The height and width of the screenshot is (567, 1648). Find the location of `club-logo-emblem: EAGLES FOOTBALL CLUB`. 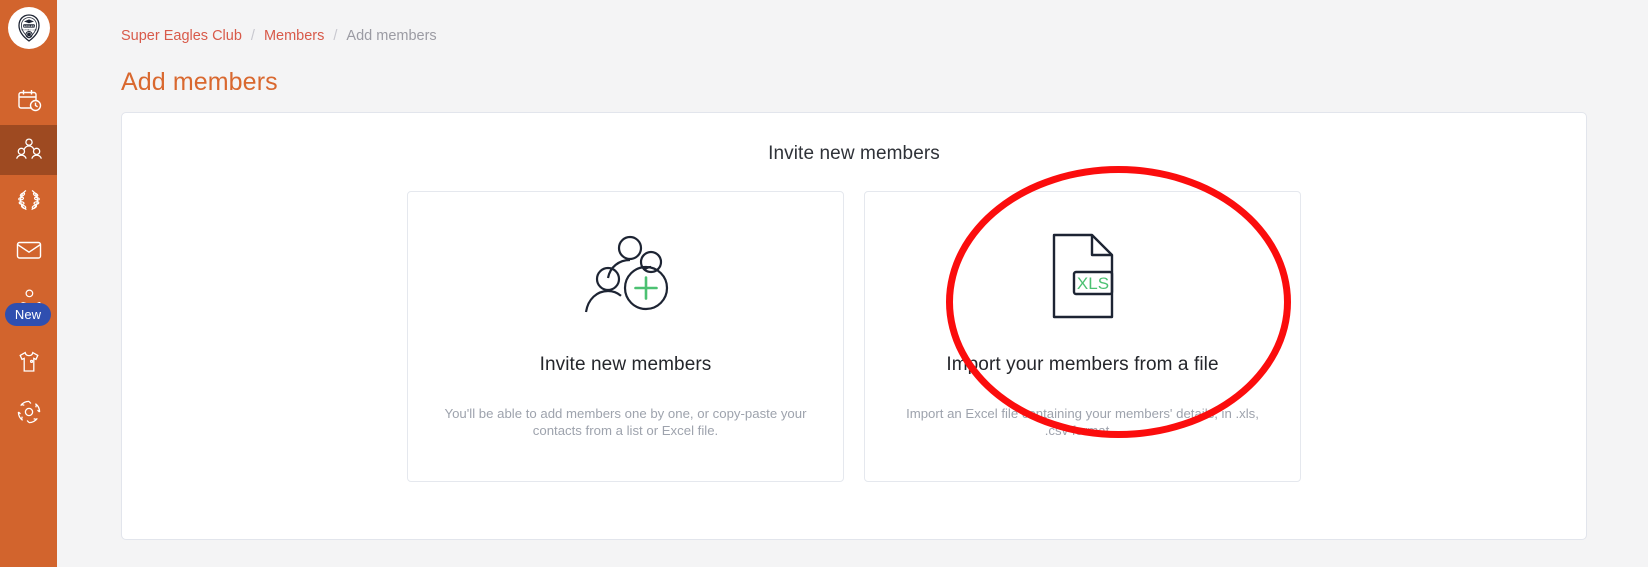

club-logo-emblem: EAGLES FOOTBALL CLUB is located at coordinates (28, 28).